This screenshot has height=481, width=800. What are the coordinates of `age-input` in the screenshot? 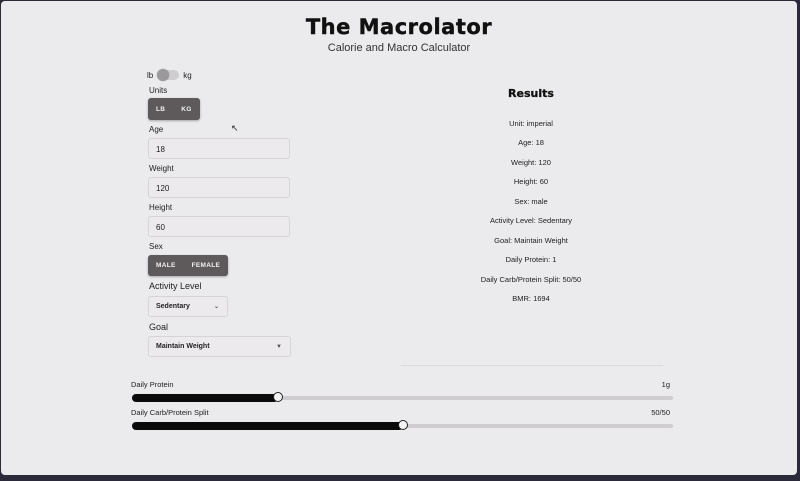 It's located at (219, 149).